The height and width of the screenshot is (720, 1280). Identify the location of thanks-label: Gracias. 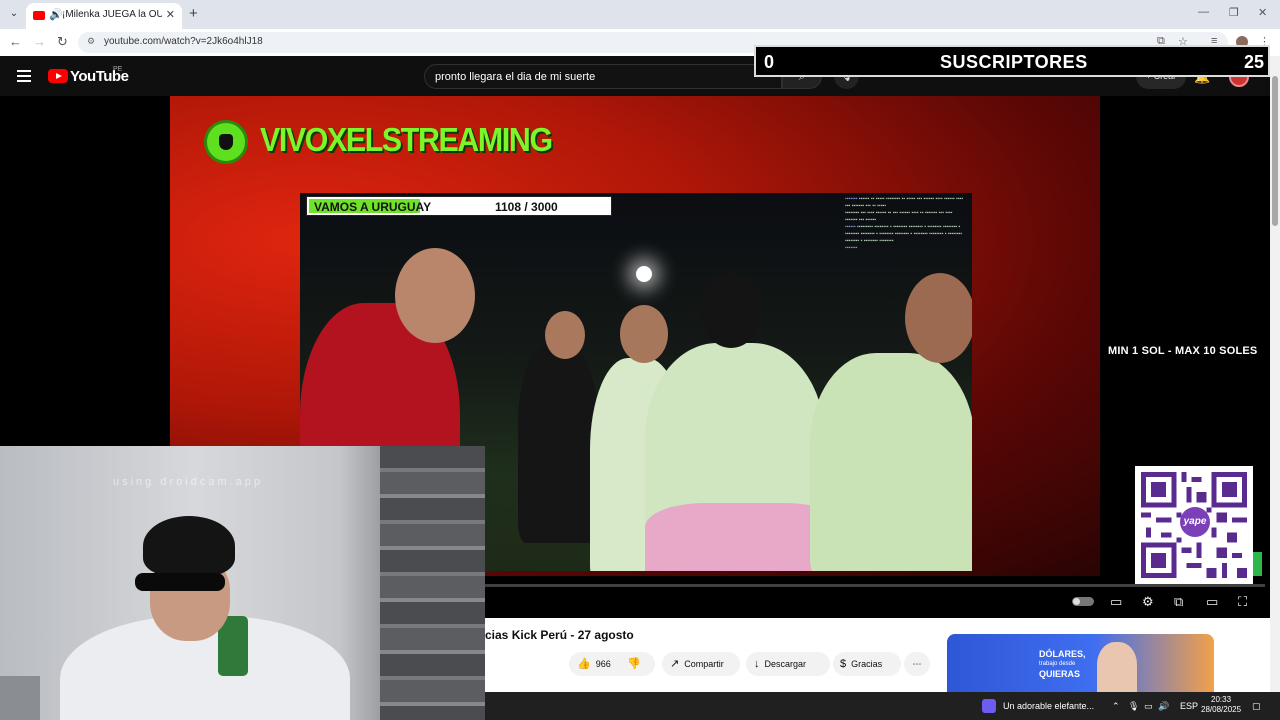
(867, 664).